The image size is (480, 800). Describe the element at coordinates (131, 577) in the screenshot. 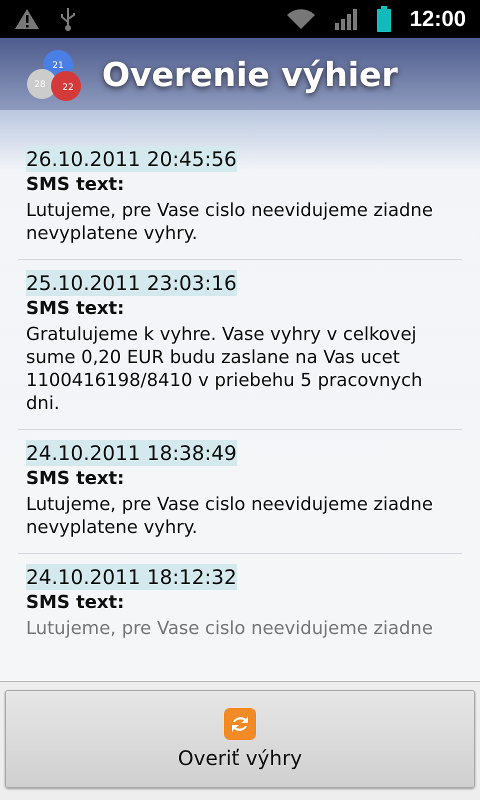

I see `message-date: 24.10.2011 18:12:32` at that location.